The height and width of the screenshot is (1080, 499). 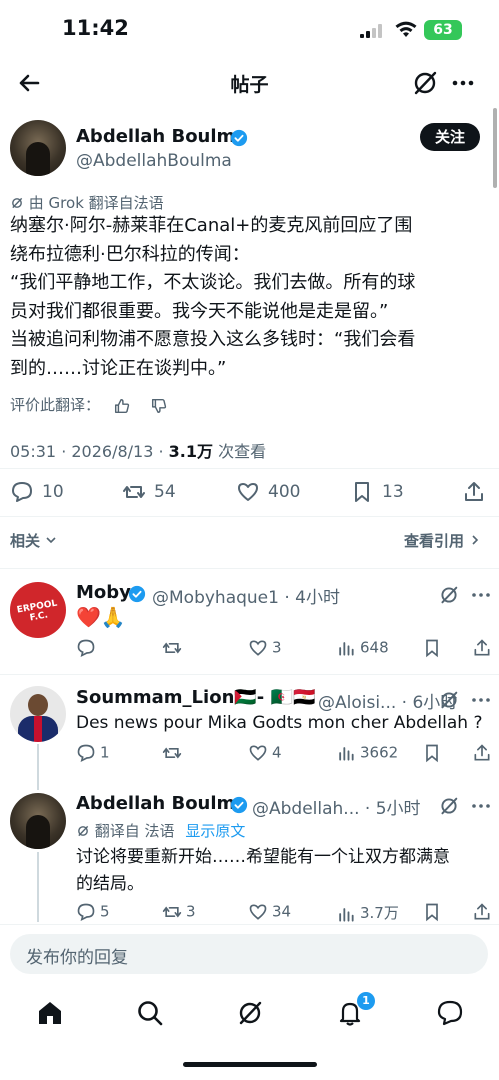 I want to click on bottom-nav, so click(x=249, y=1015).